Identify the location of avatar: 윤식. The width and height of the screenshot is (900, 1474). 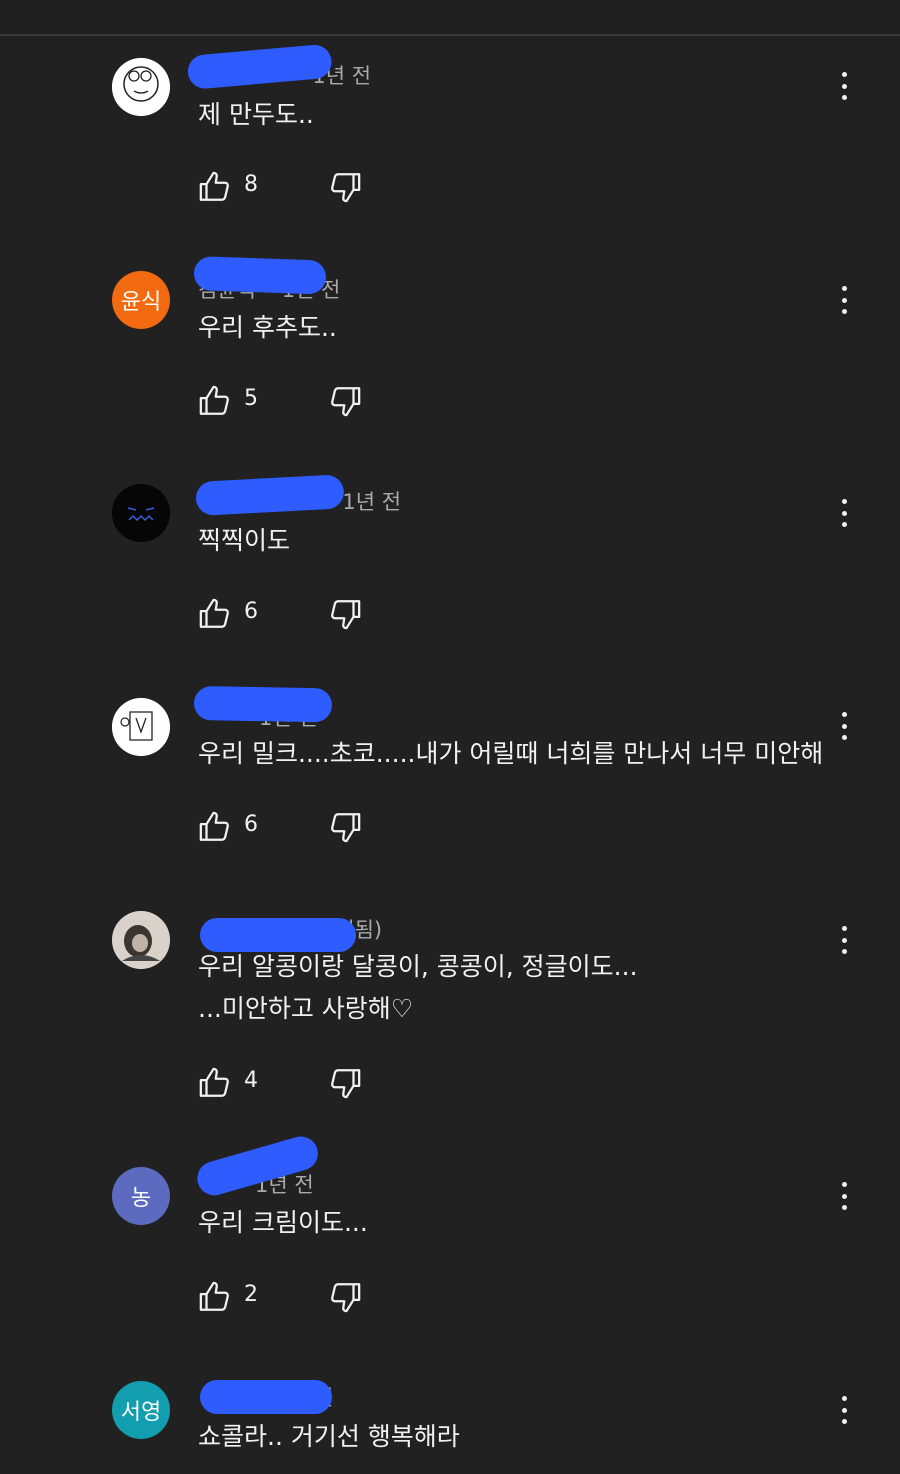
(141, 300).